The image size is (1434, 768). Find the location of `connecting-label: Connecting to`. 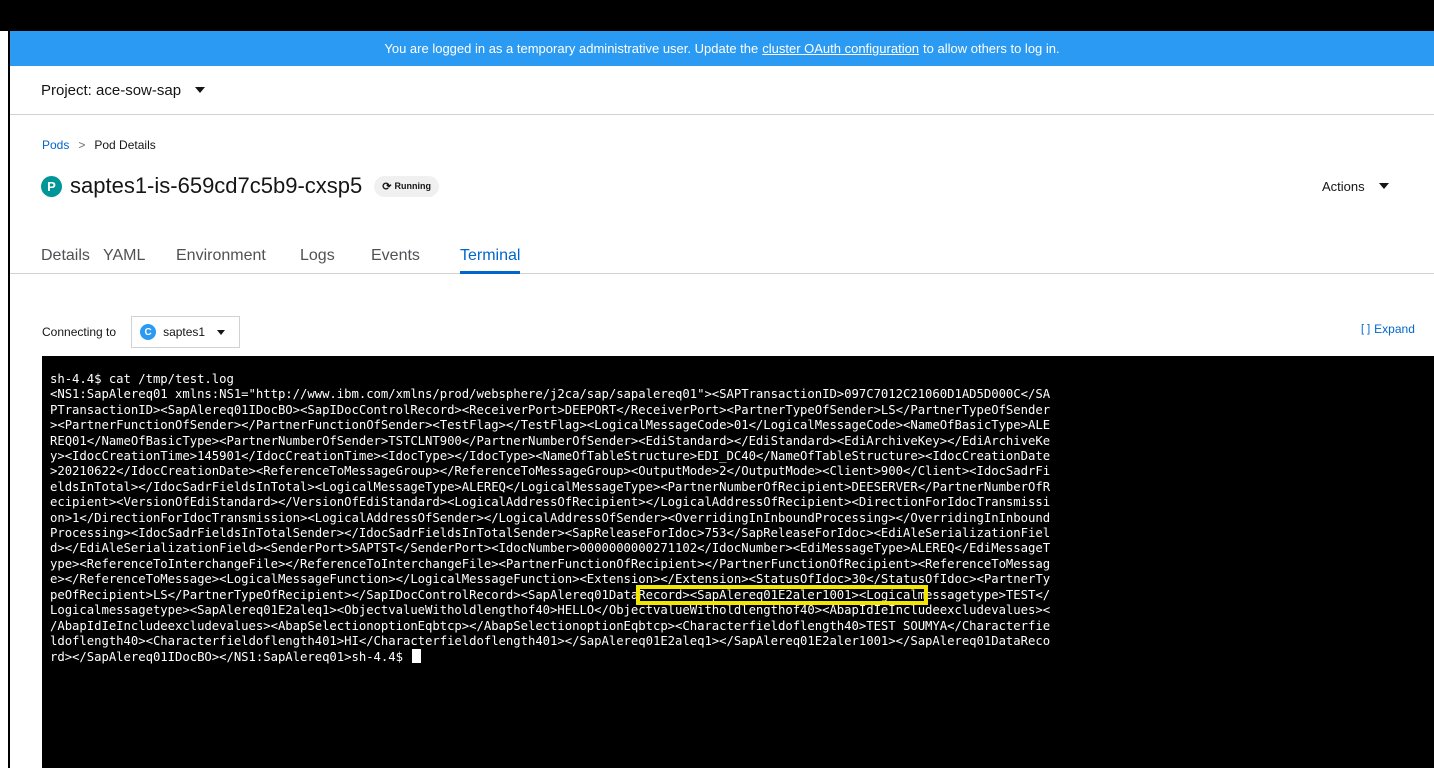

connecting-label: Connecting to is located at coordinates (79, 332).